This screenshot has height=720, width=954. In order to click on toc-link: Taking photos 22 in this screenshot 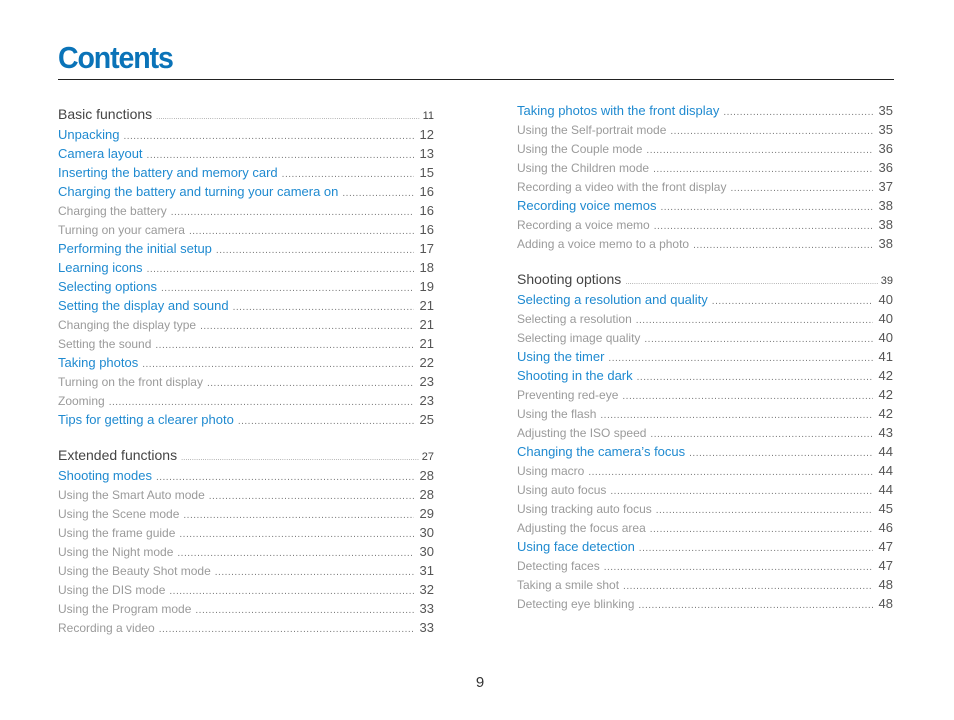, I will do `click(246, 362)`.